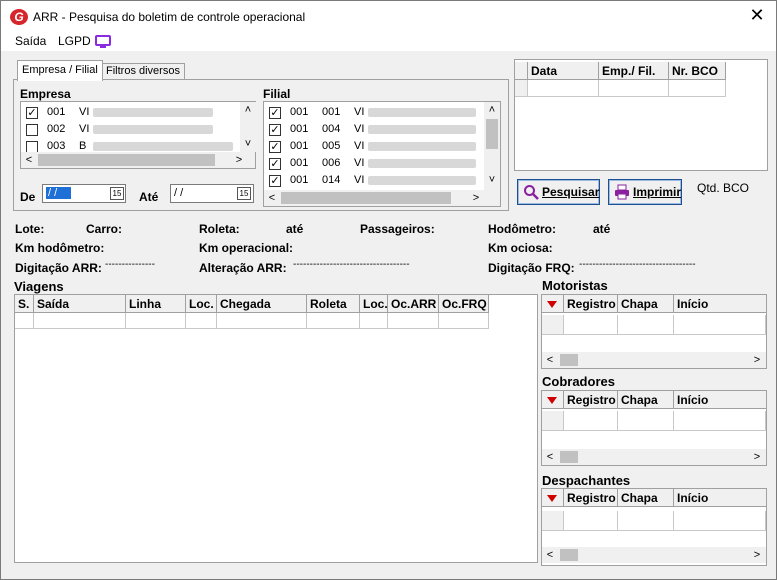 This screenshot has width=777, height=580. What do you see at coordinates (697, 71) in the screenshot?
I see `col-nr-bco: Nr. BCO` at bounding box center [697, 71].